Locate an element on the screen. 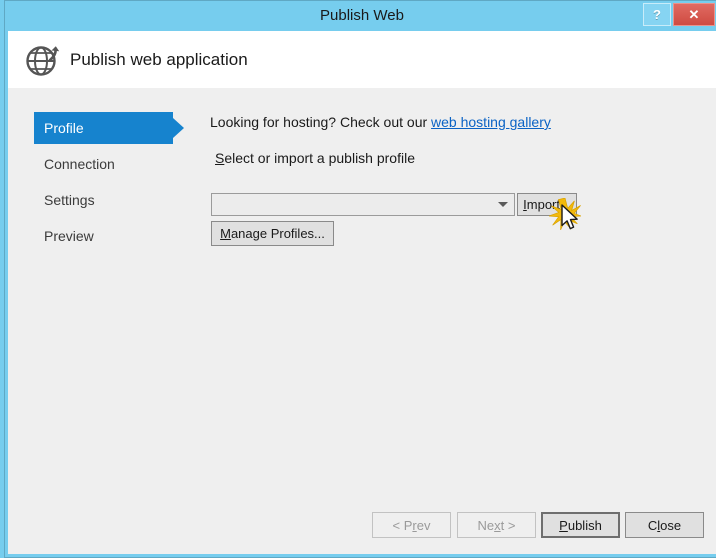  title-bar-buttons: ? ✕ is located at coordinates (679, 14).